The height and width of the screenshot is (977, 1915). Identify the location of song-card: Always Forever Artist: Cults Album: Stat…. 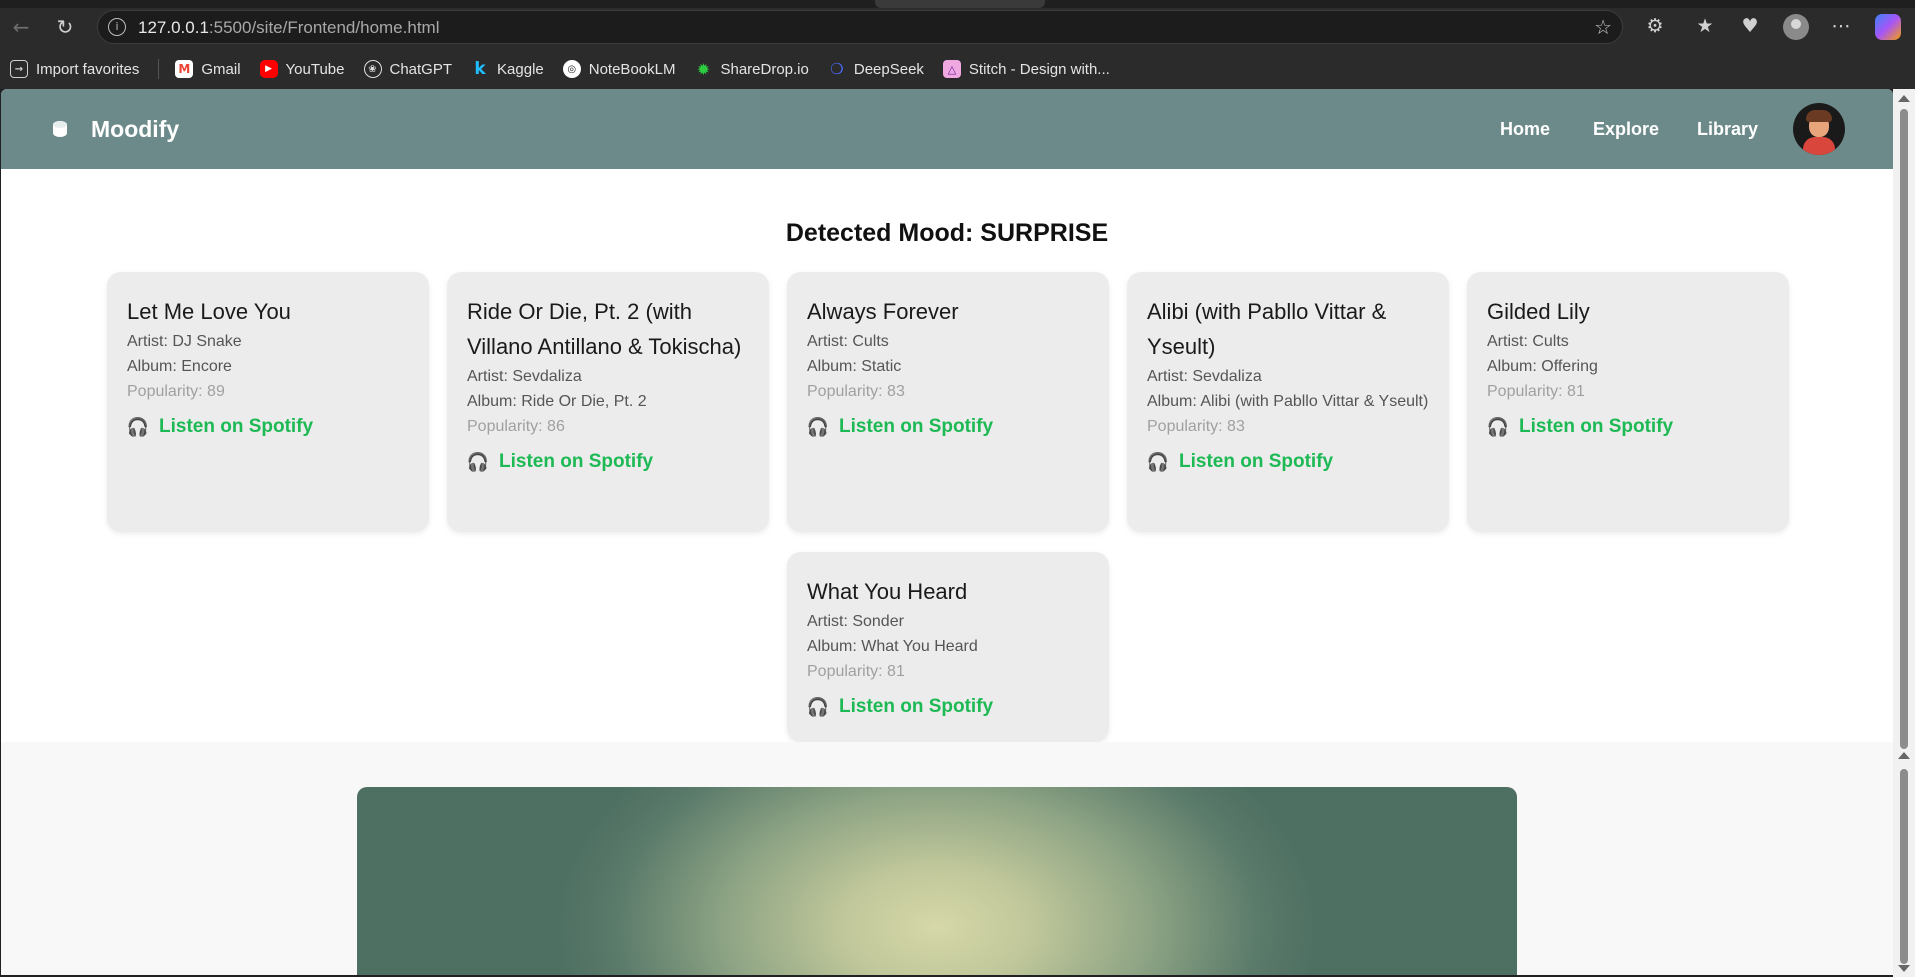
(948, 402).